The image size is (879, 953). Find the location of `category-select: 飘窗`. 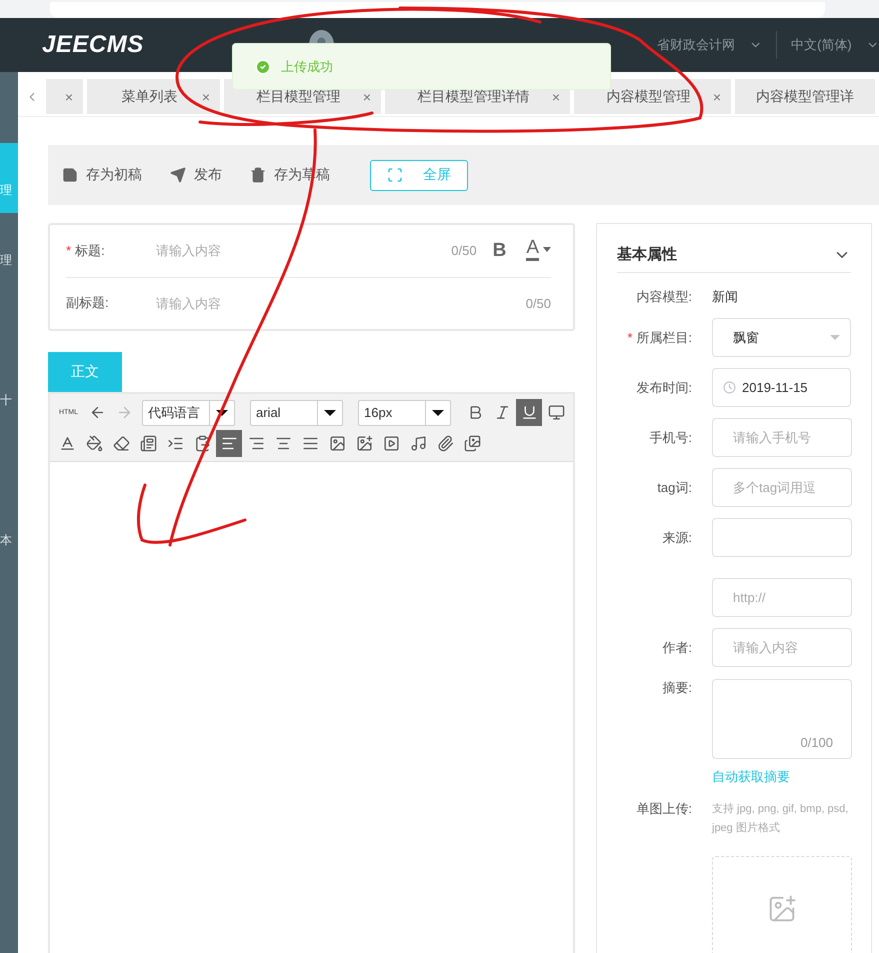

category-select: 飘窗 is located at coordinates (781, 338).